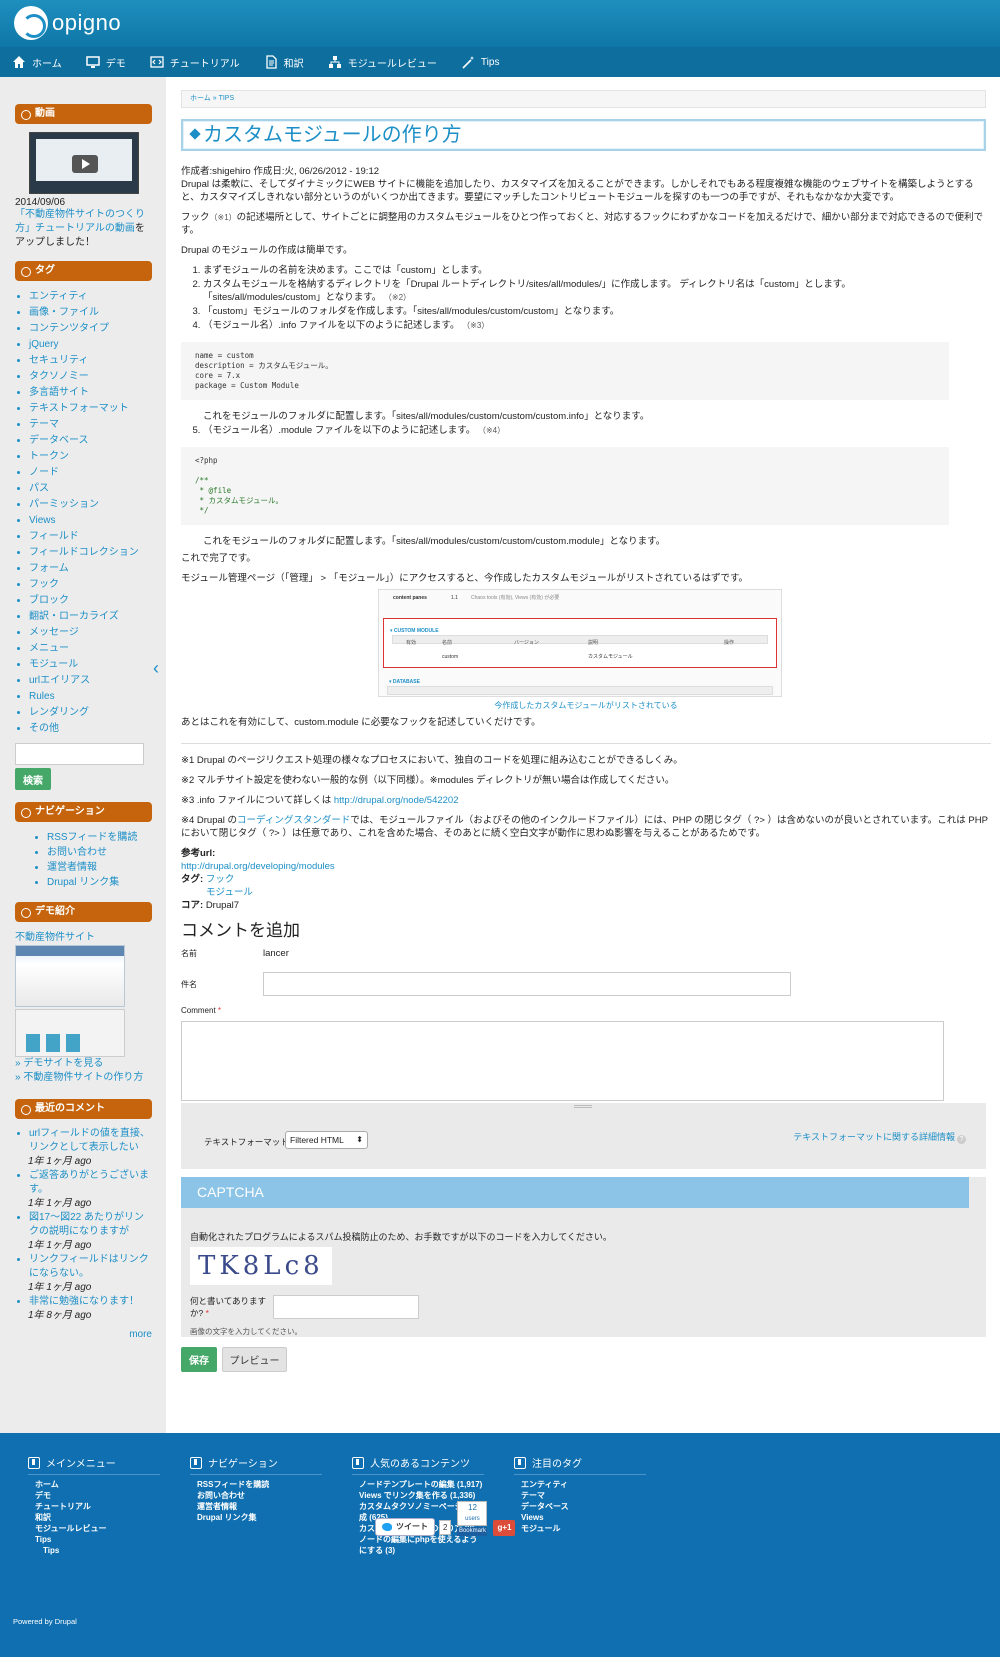  I want to click on footer-link: デモ, so click(97, 1495).